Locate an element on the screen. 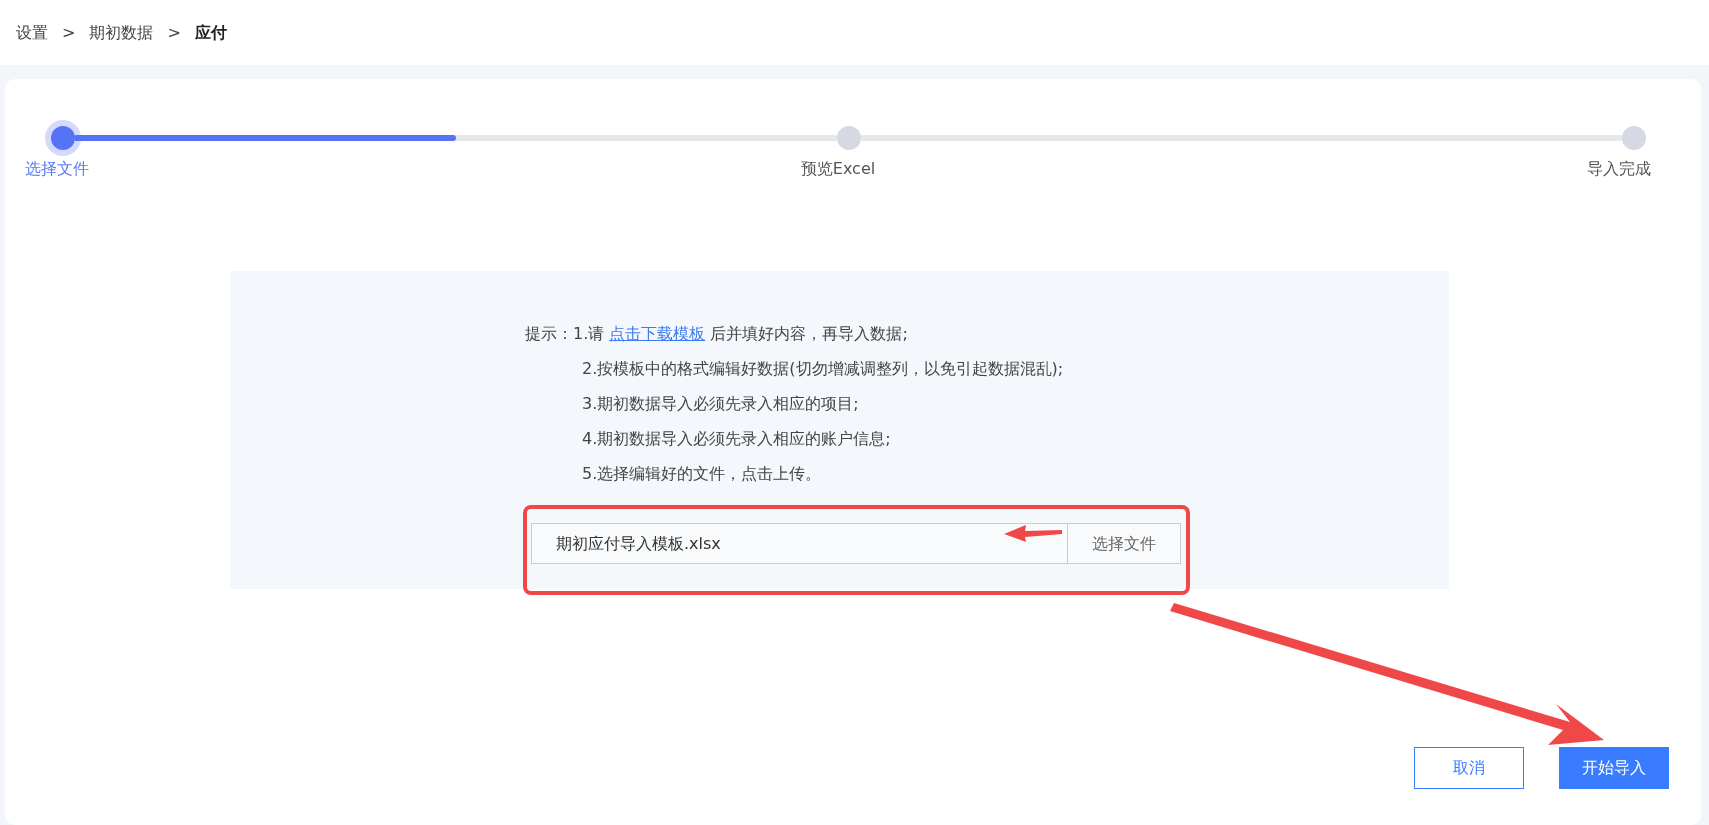  step-label: 导入完成 is located at coordinates (1619, 169).